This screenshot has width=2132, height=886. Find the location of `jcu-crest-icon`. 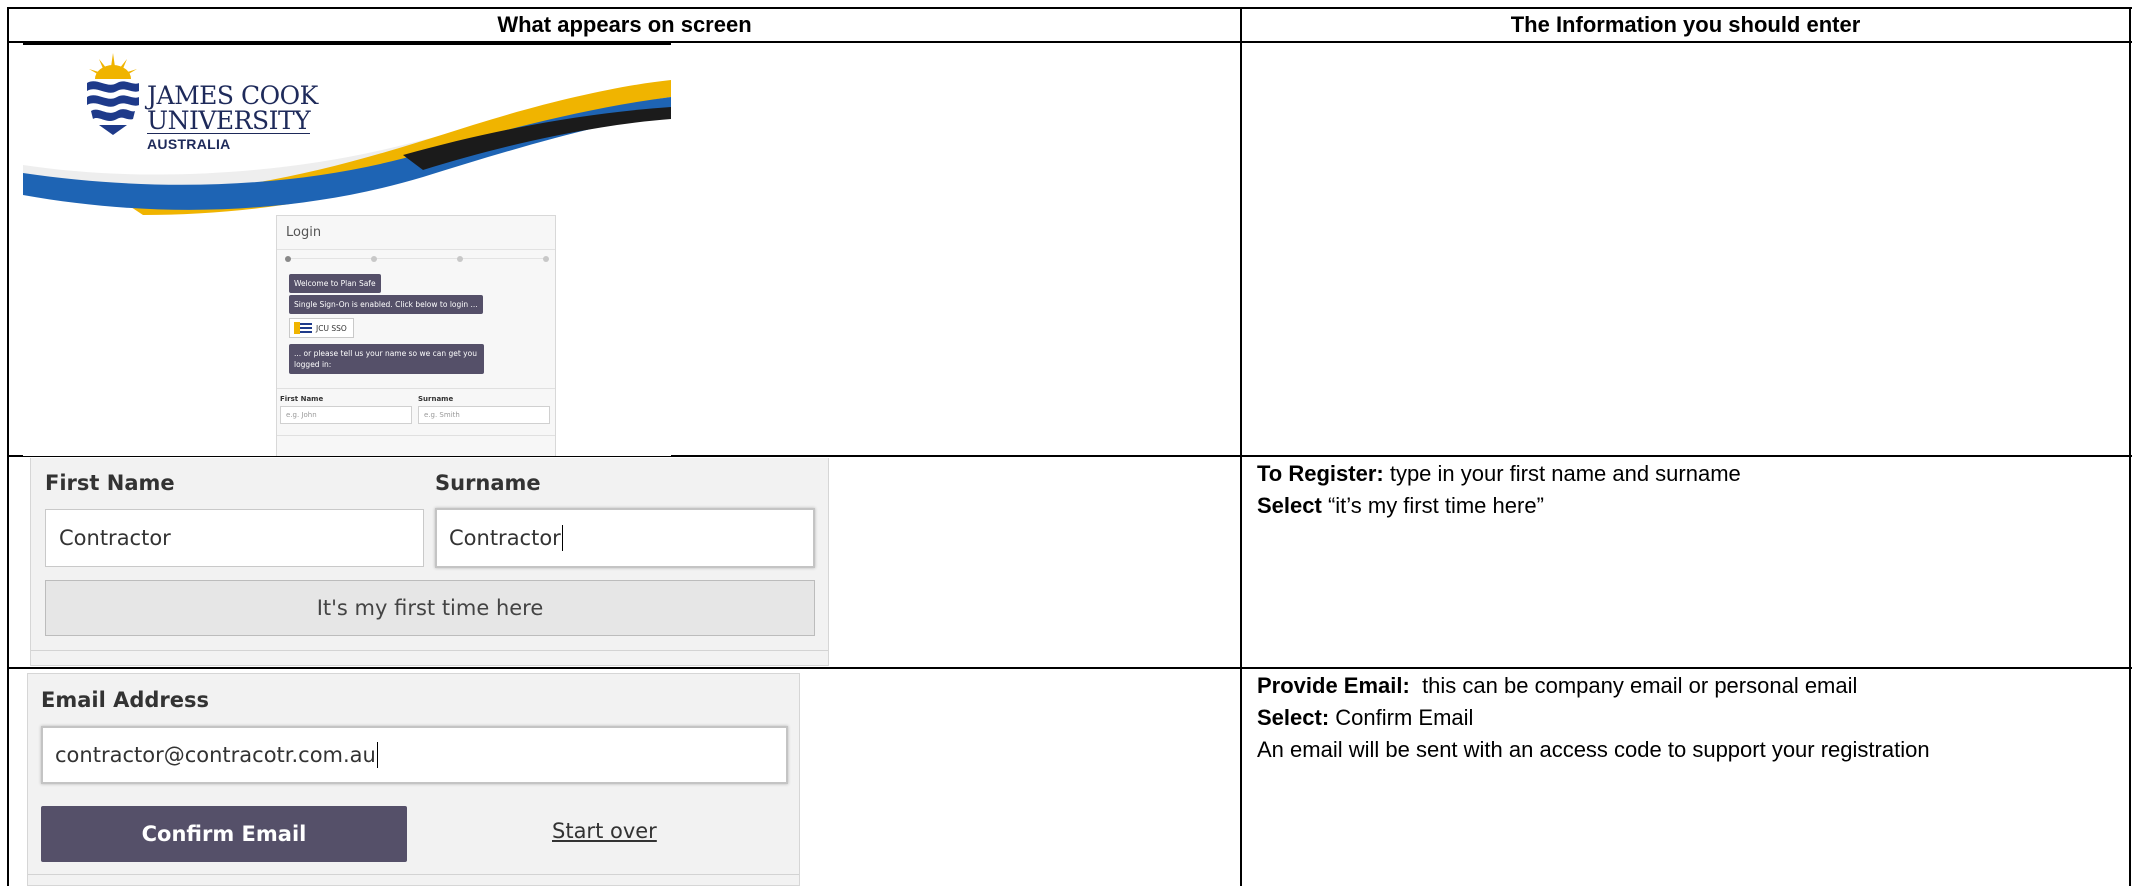

jcu-crest-icon is located at coordinates (113, 94).